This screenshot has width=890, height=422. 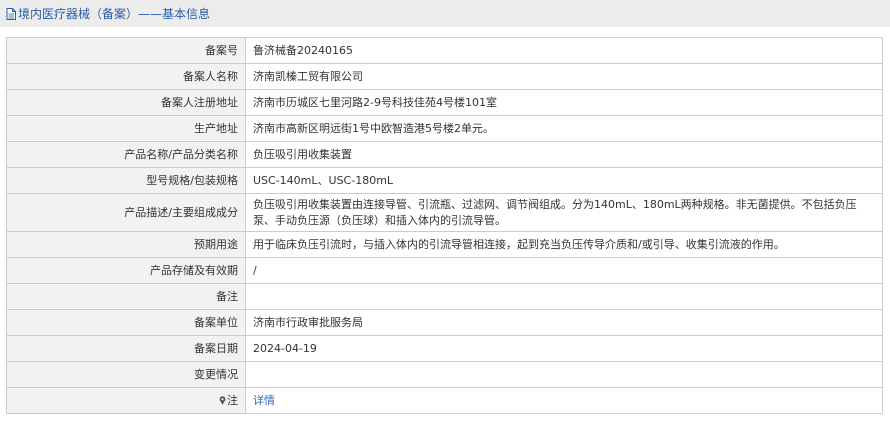 I want to click on table-row: 产品名称/产品分类名称 负压吸引用收集装置, so click(x=444, y=154).